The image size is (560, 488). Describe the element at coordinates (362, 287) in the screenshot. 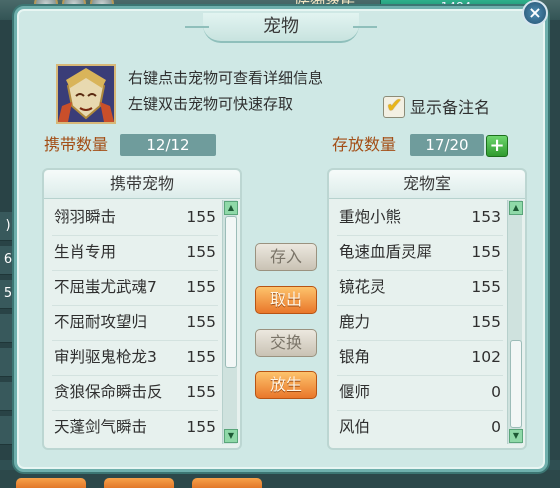

I see `pet-name: 镜花灵` at that location.